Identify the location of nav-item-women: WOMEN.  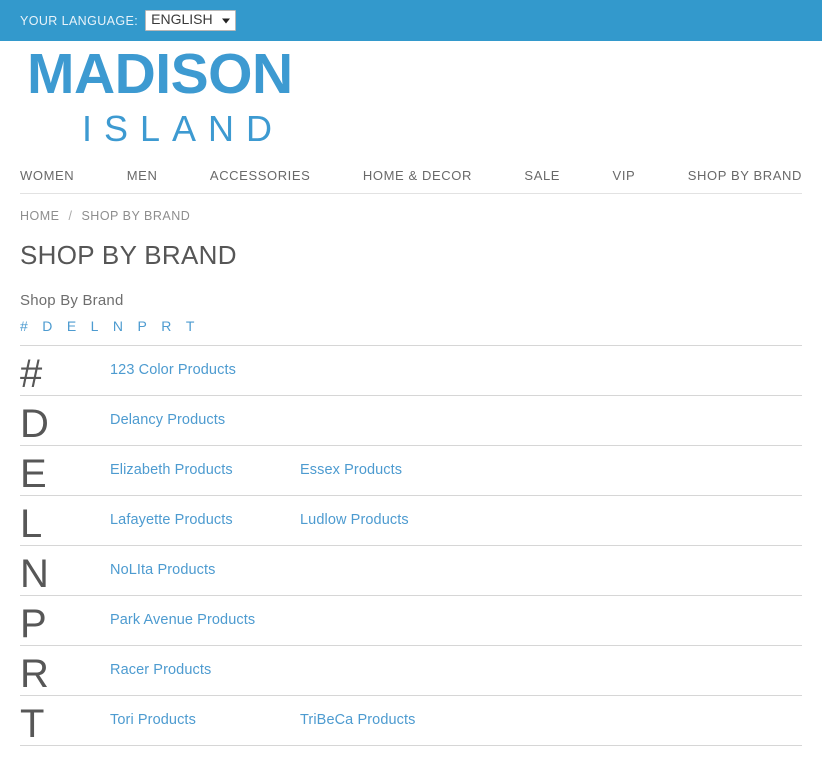
(47, 180).